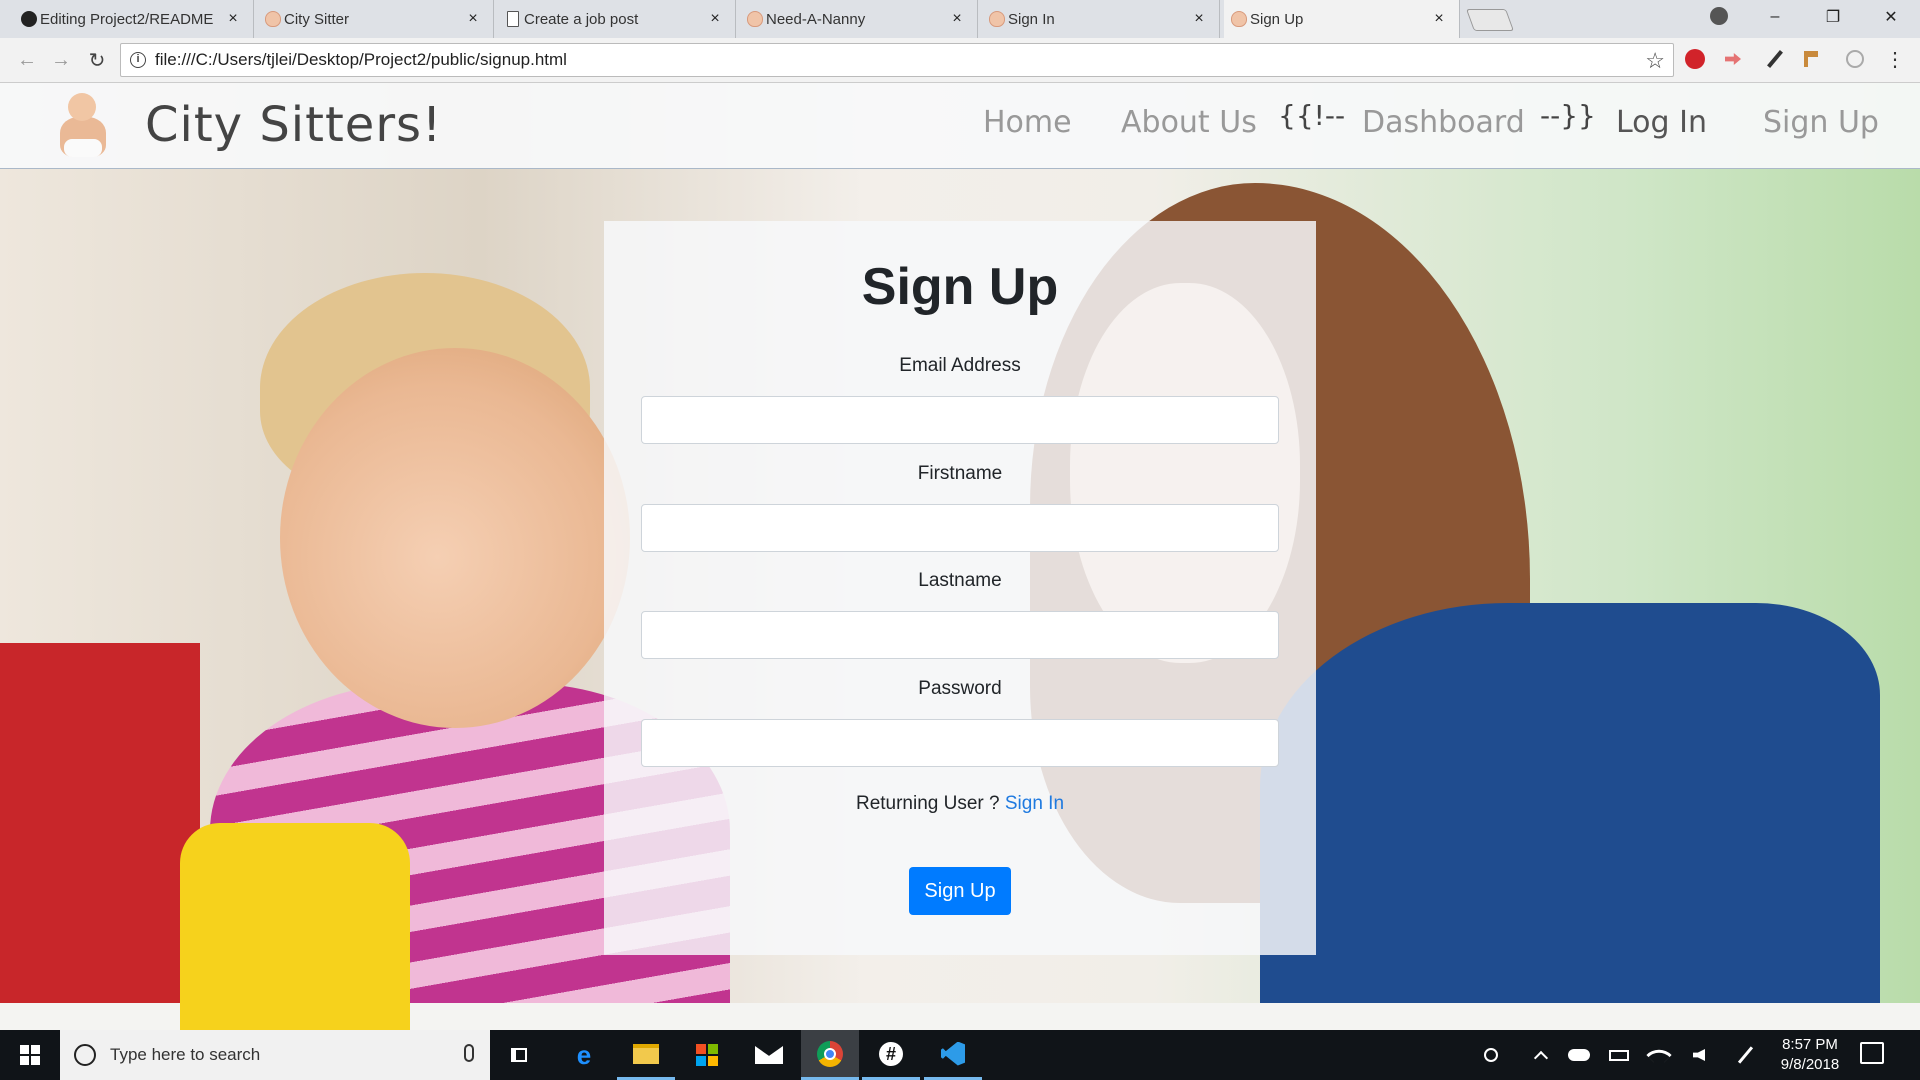  Describe the element at coordinates (1821, 122) in the screenshot. I see `nav-sign-up: Sign Up` at that location.